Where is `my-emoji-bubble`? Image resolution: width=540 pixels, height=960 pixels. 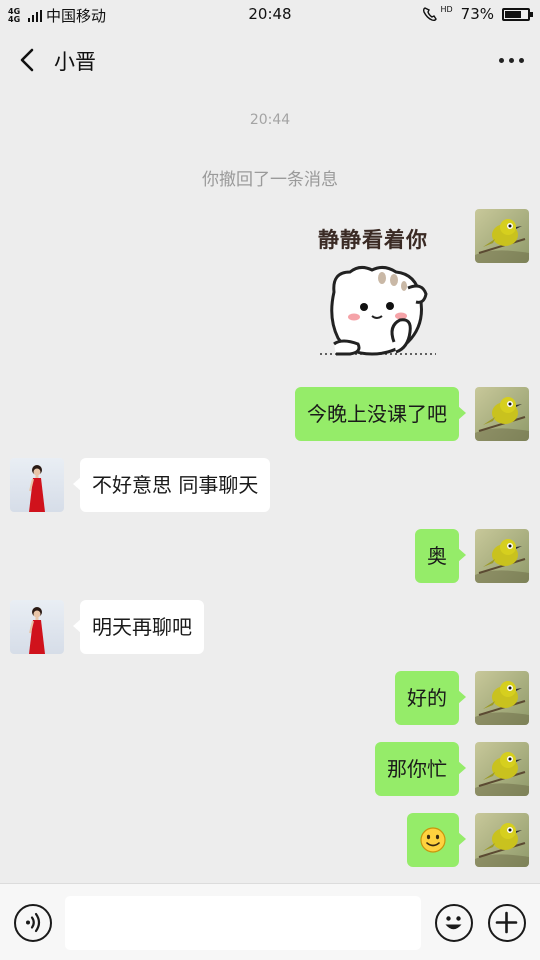
my-emoji-bubble is located at coordinates (436, 840).